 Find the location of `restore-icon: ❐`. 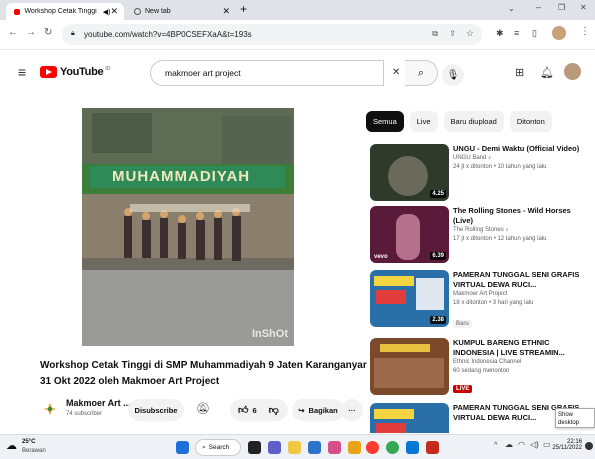

restore-icon: ❐ is located at coordinates (561, 7).